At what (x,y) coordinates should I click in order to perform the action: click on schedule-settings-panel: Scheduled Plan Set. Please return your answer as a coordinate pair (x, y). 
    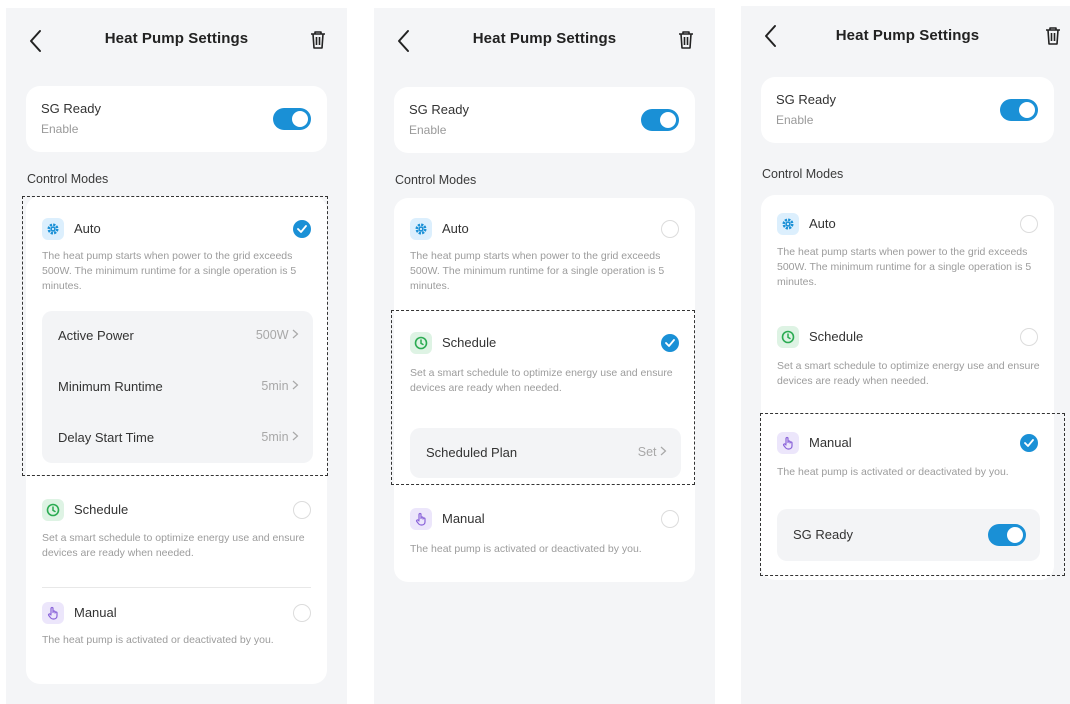
    Looking at the image, I should click on (545, 453).